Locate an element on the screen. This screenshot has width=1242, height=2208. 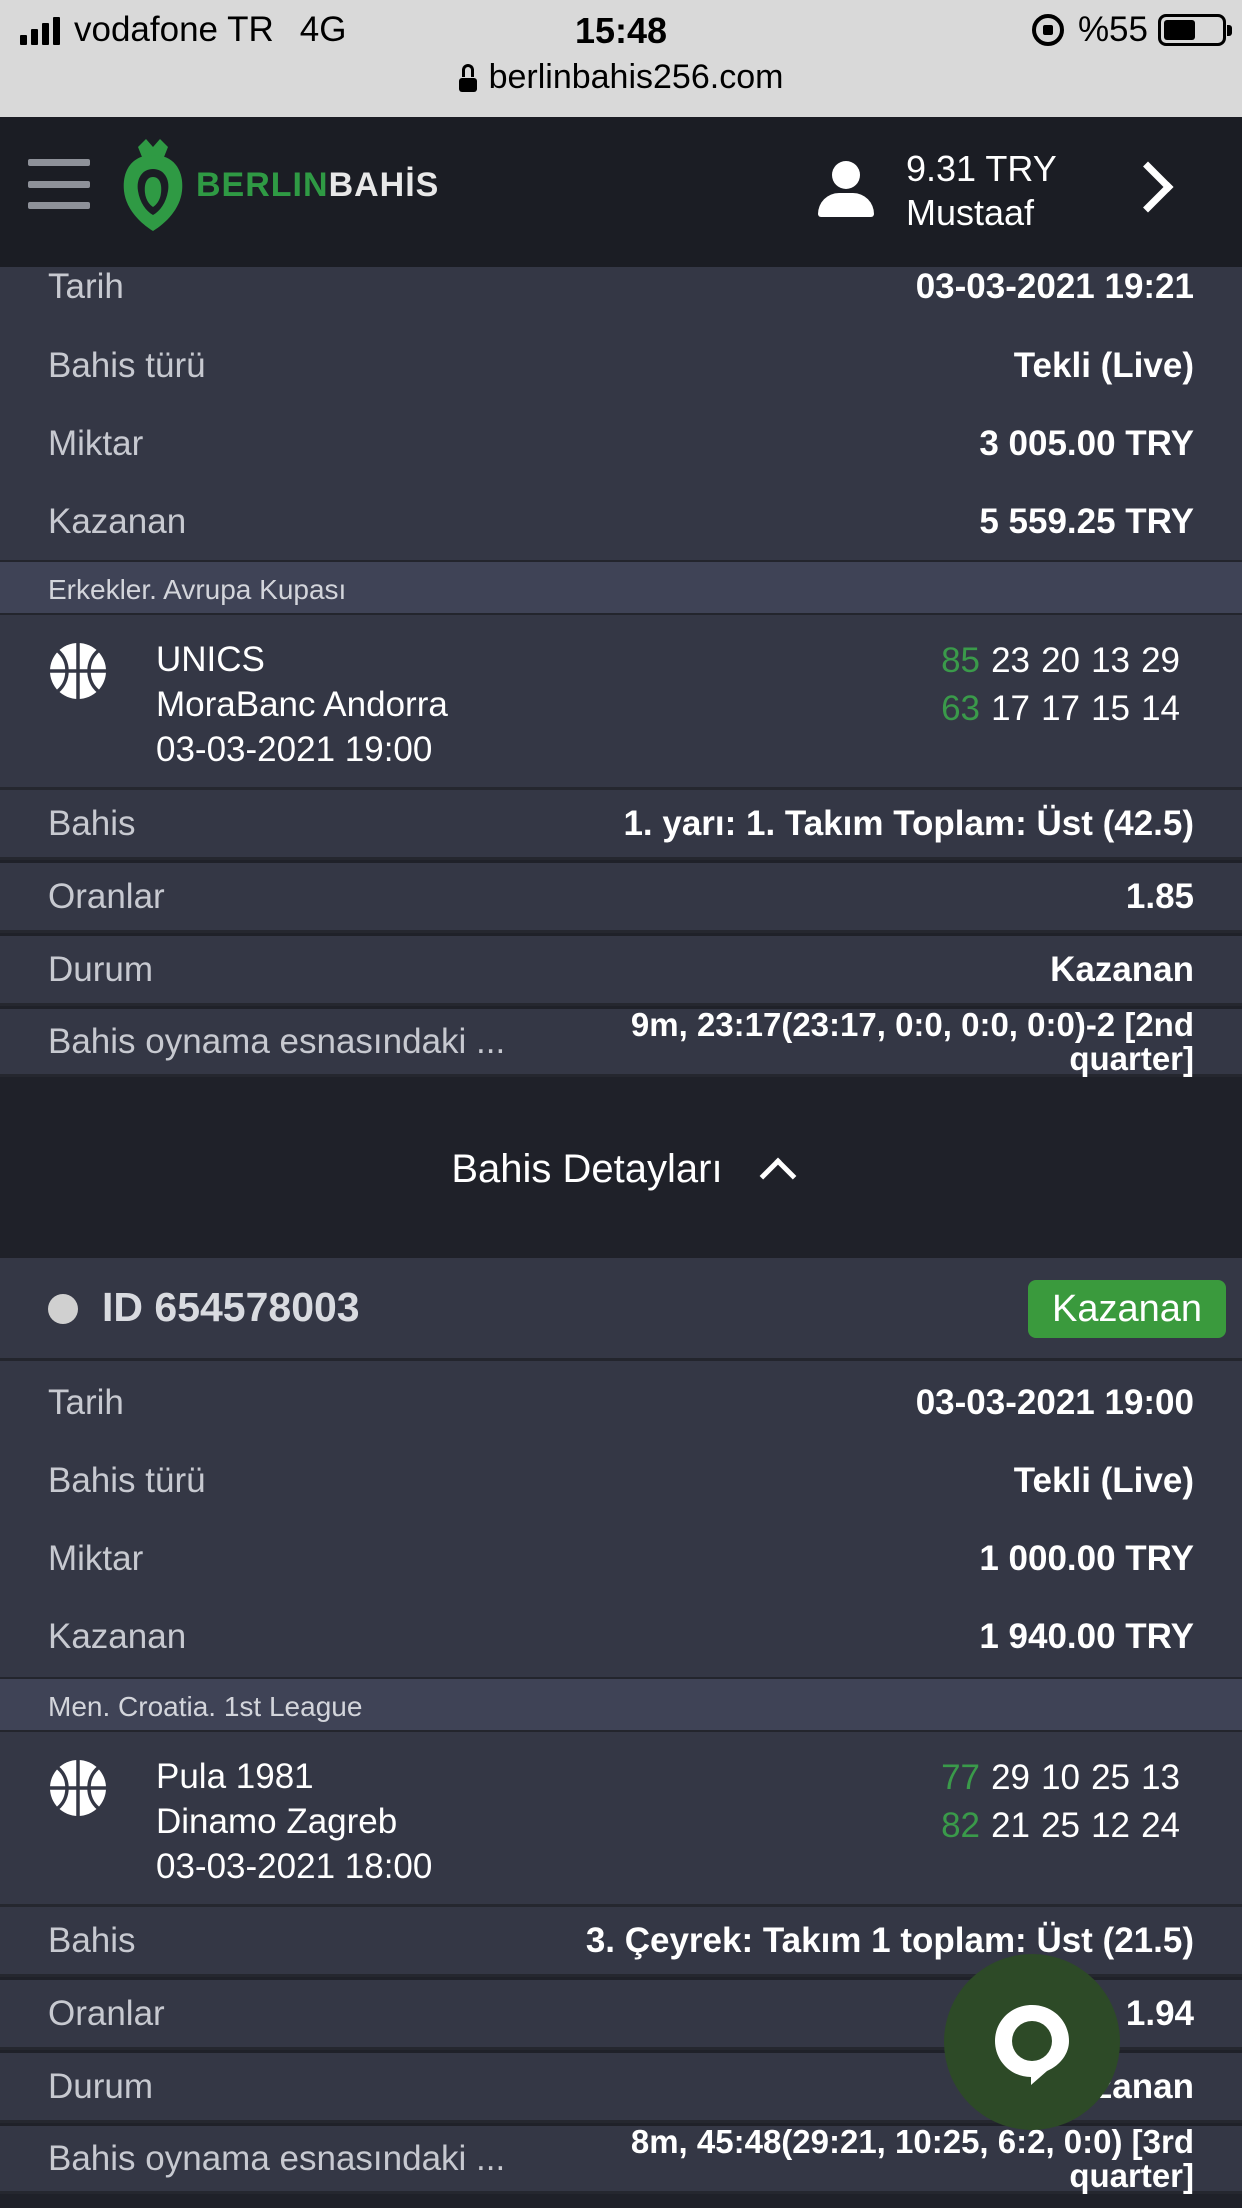
detail-row-odds: Oranlar 1.85 is located at coordinates (621, 898).